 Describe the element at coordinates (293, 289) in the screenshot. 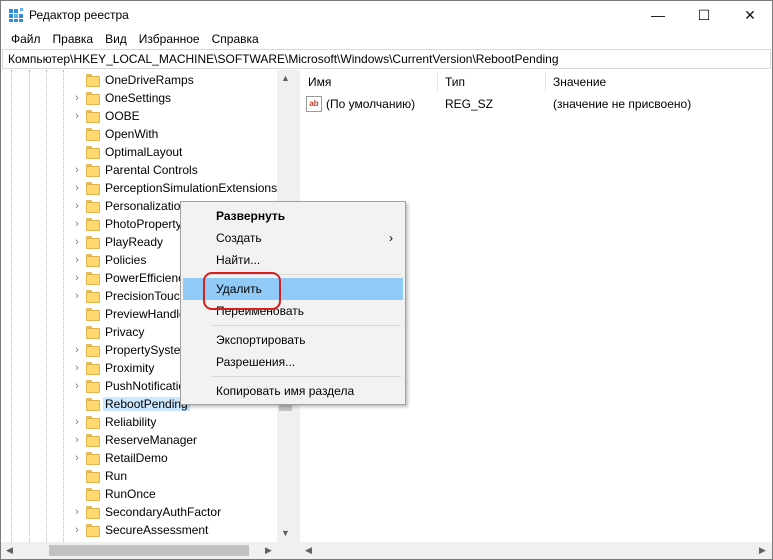

I see `menu-item-delete: Удалить` at that location.